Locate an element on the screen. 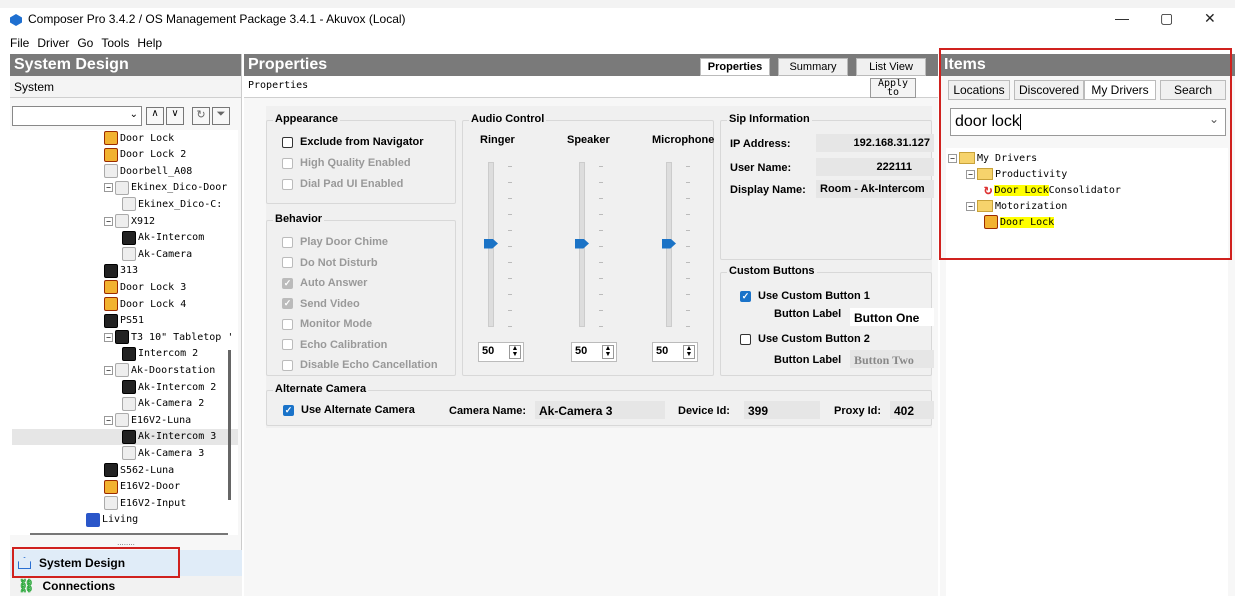 The height and width of the screenshot is (596, 1235). tree-item: E16V2-Input is located at coordinates (171, 503).